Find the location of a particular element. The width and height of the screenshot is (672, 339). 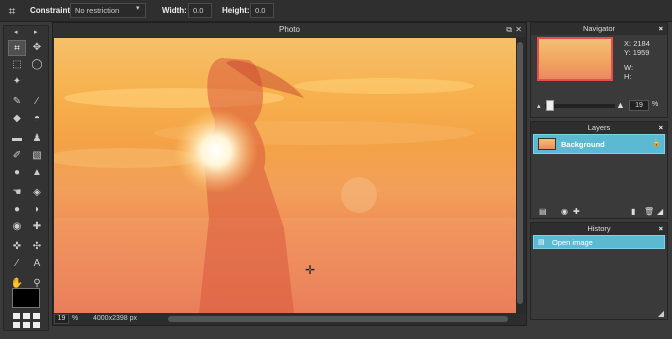

photo-titlebar: Photo ⧉ ✕ is located at coordinates (289, 30).